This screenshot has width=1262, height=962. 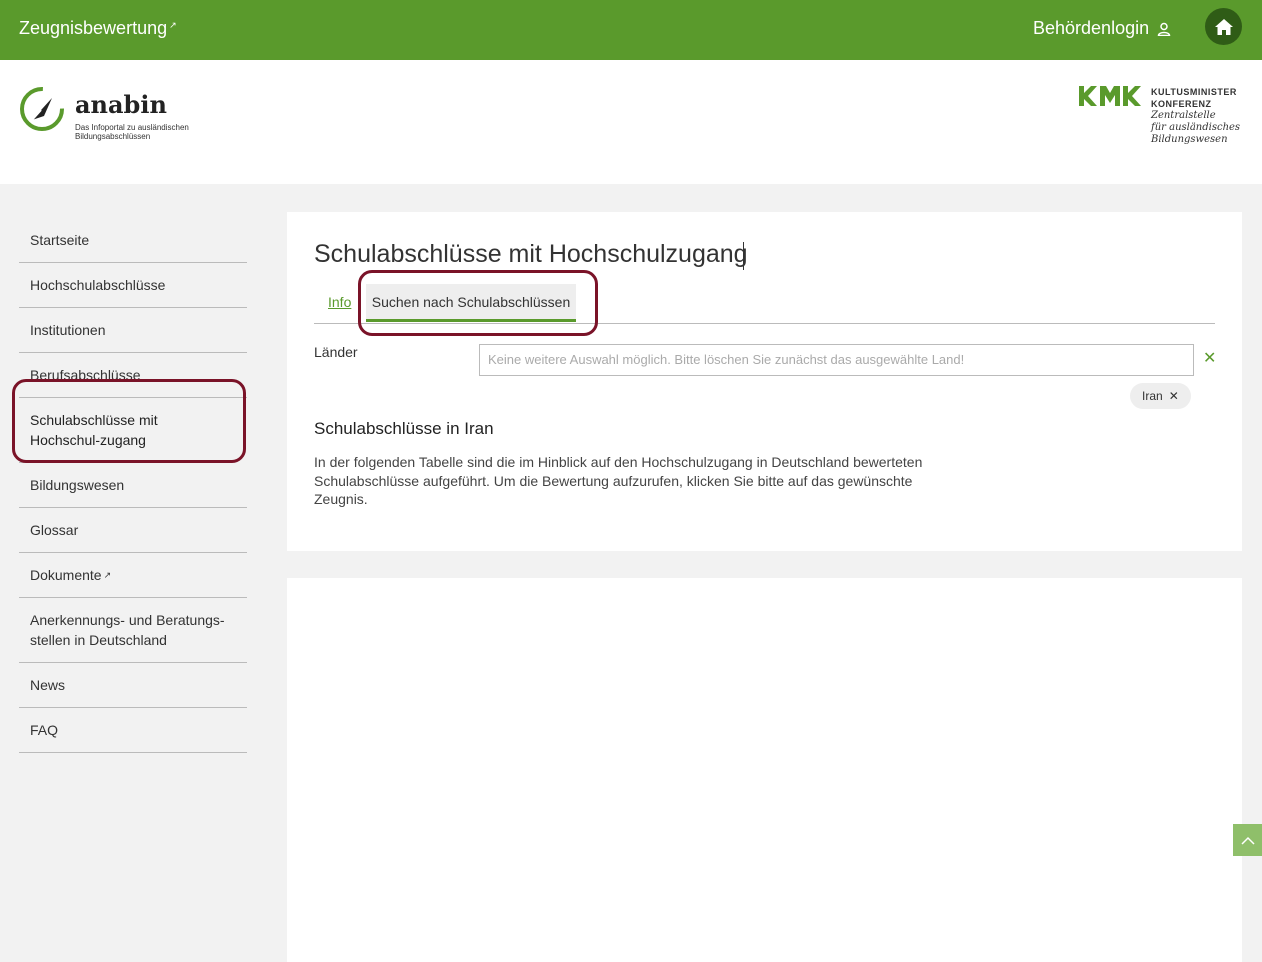 I want to click on chevron-up-icon, so click(x=1247, y=840).